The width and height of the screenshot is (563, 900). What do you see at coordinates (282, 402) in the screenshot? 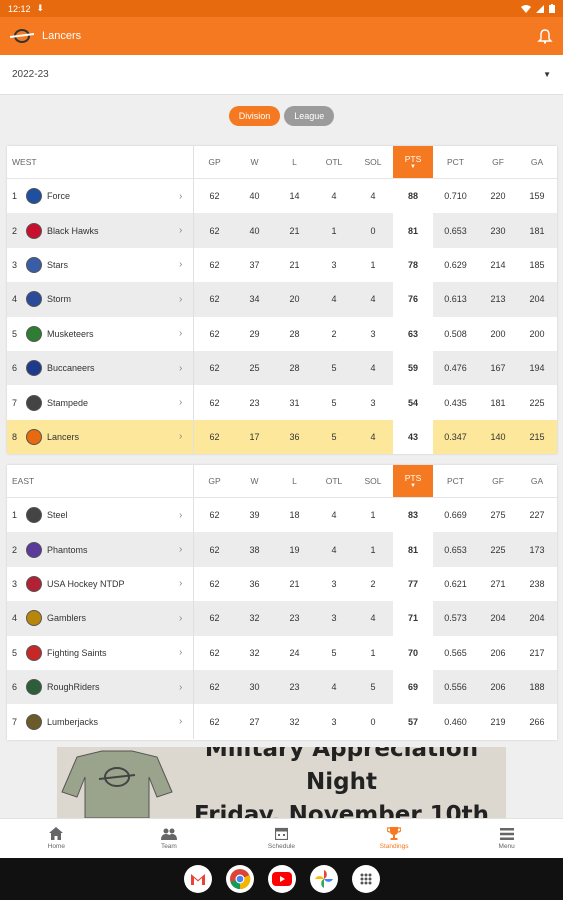
I see `table-row: 7 Stampede › 62 23 31 5 3 54 0.435 181 225` at bounding box center [282, 402].